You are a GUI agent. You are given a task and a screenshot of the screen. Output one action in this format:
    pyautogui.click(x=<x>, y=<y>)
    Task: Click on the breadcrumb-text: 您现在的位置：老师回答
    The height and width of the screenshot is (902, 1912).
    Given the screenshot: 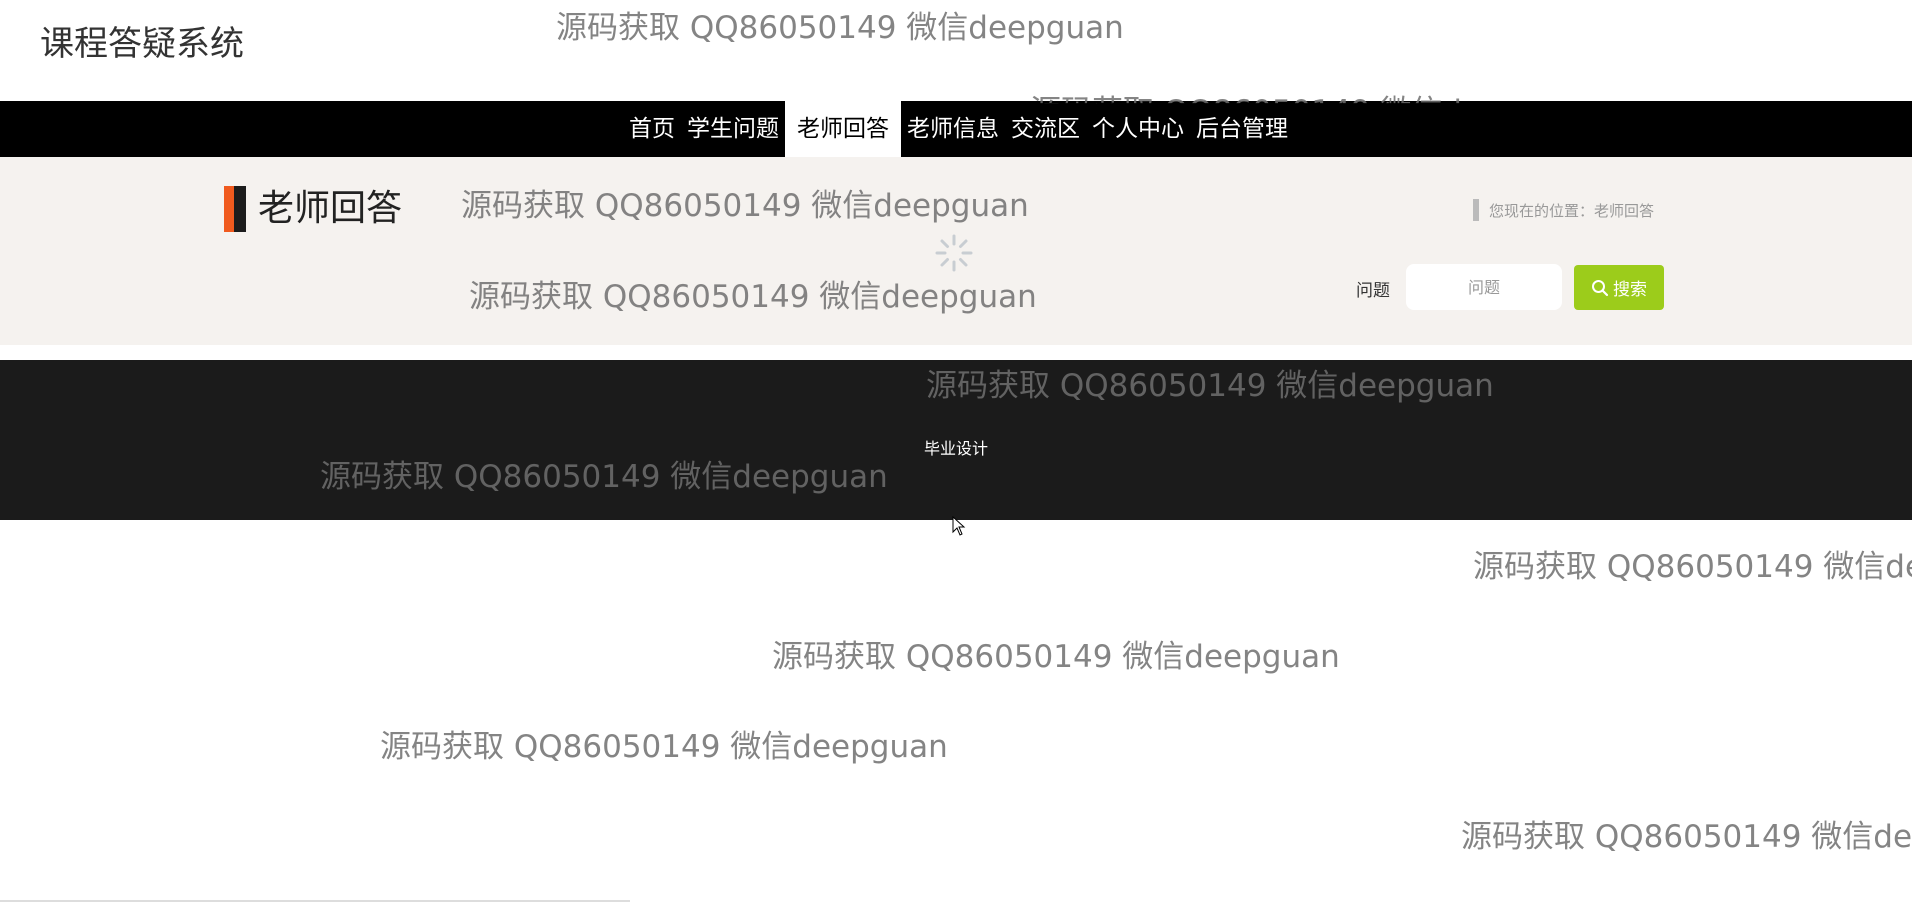 What is the action you would take?
    pyautogui.click(x=1572, y=210)
    